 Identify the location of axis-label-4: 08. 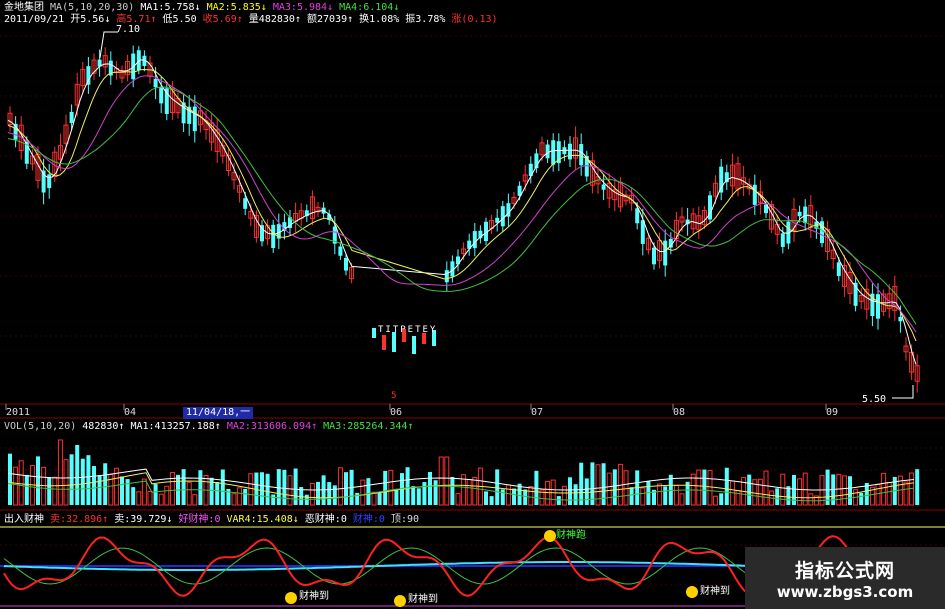
(679, 412).